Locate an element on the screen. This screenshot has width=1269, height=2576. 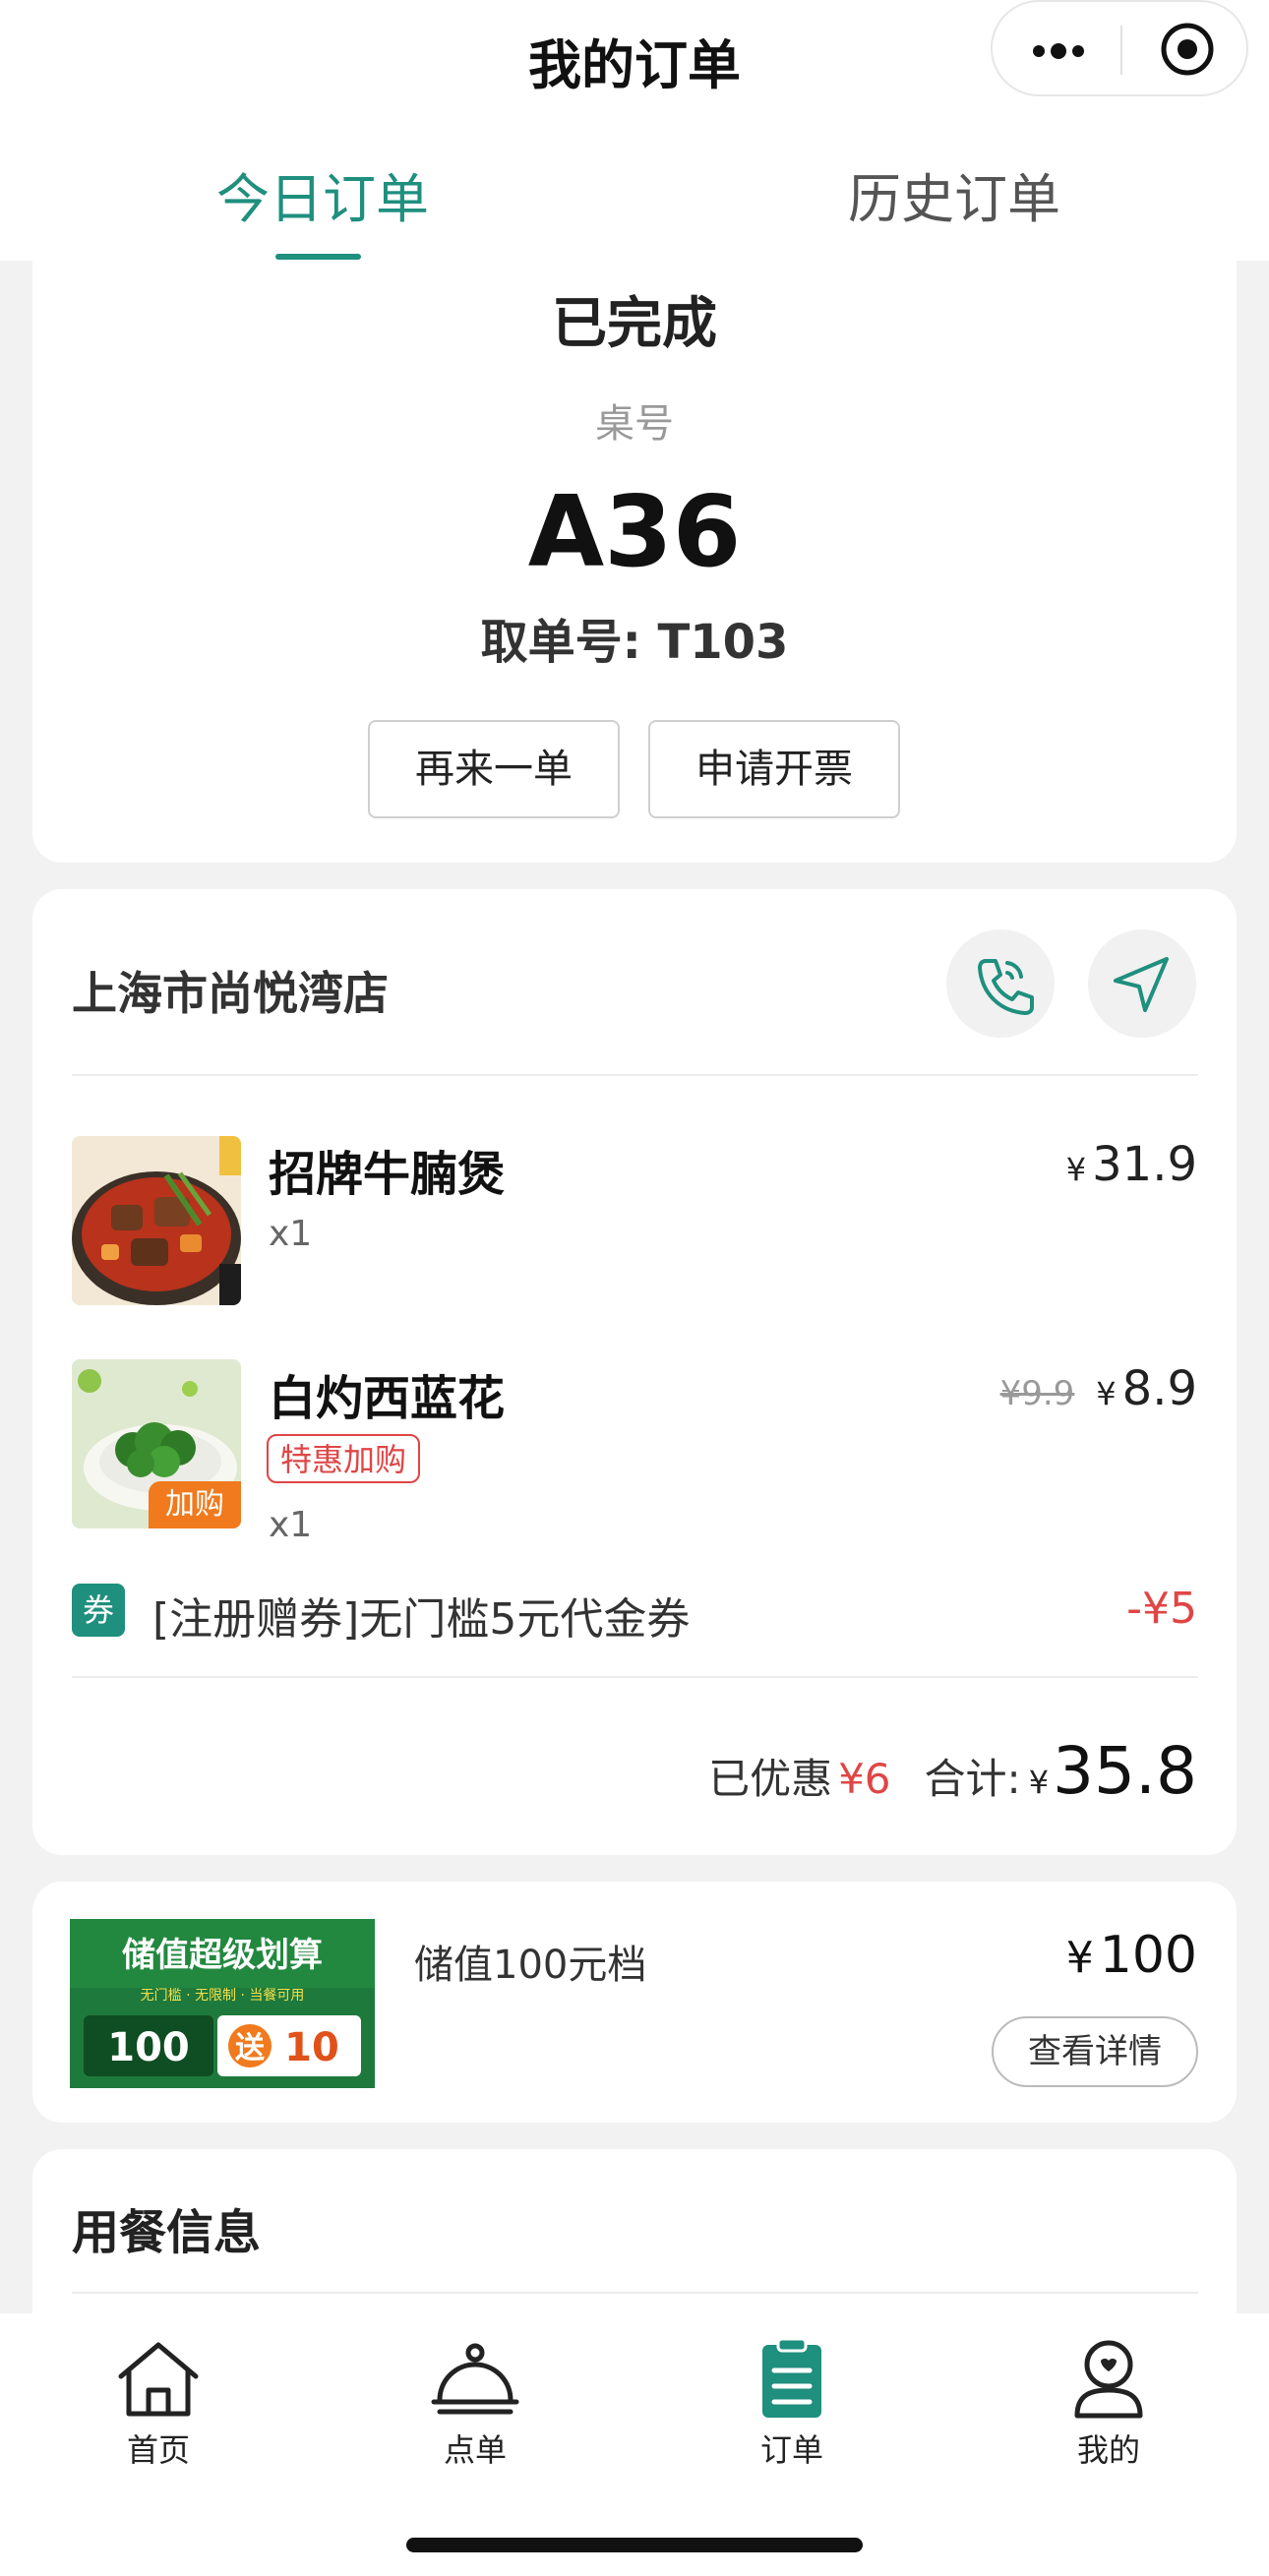
coupon-icon: 券 is located at coordinates (98, 1611).